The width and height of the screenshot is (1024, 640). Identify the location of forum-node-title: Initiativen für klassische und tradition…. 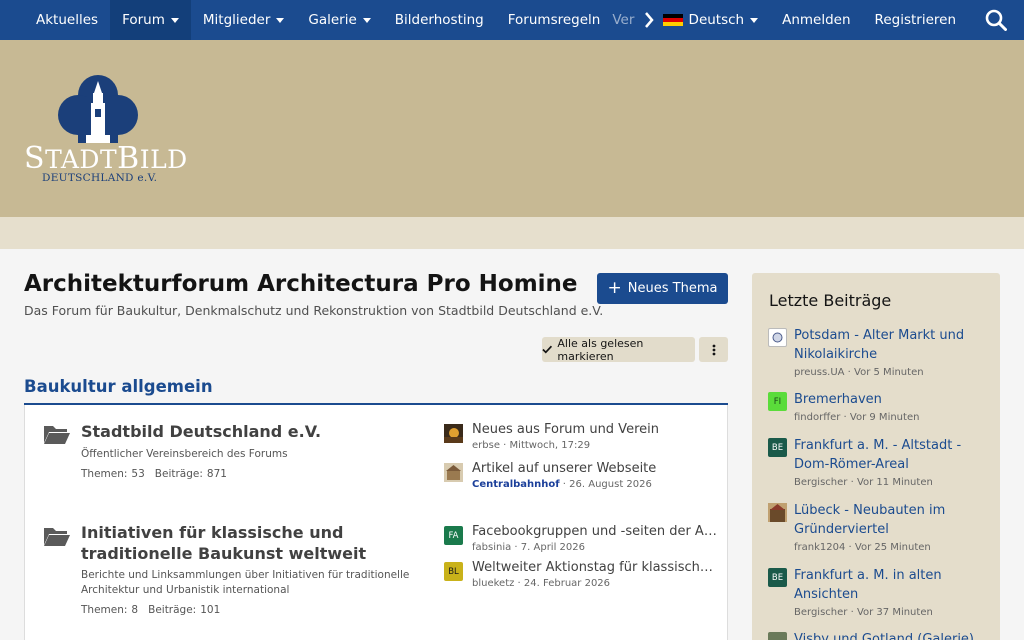
(256, 543).